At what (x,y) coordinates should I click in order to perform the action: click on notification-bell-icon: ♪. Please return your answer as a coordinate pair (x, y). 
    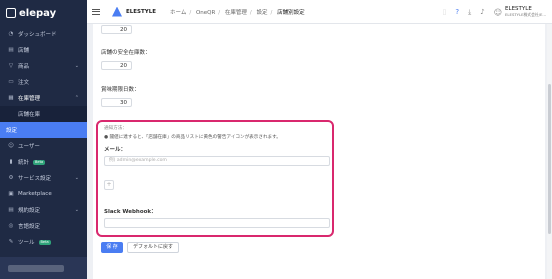
    Looking at the image, I should click on (482, 12).